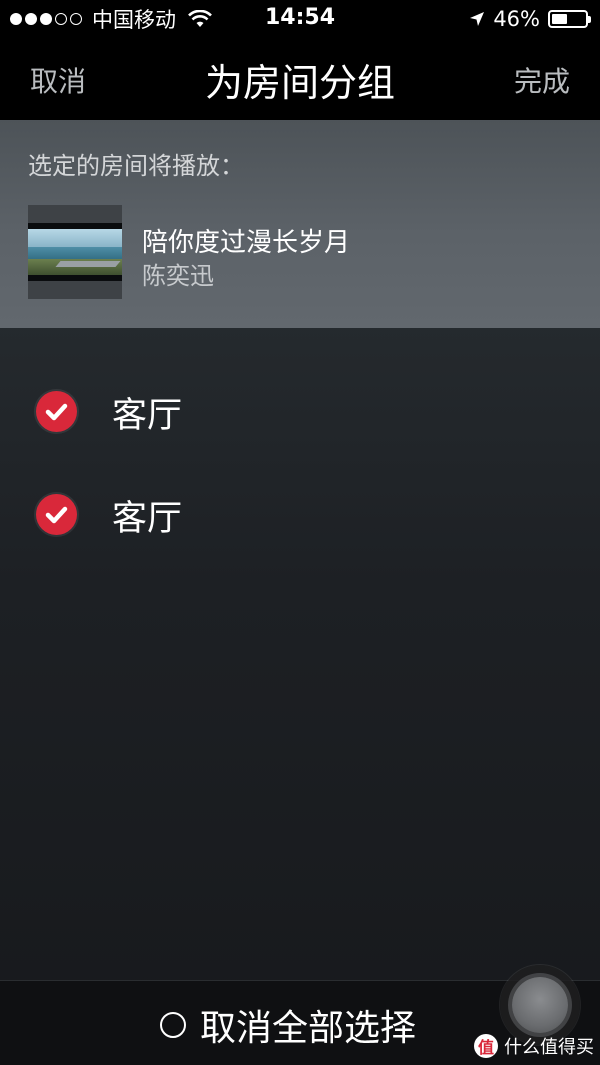  What do you see at coordinates (486, 1046) in the screenshot?
I see `watermark-logo: 值` at bounding box center [486, 1046].